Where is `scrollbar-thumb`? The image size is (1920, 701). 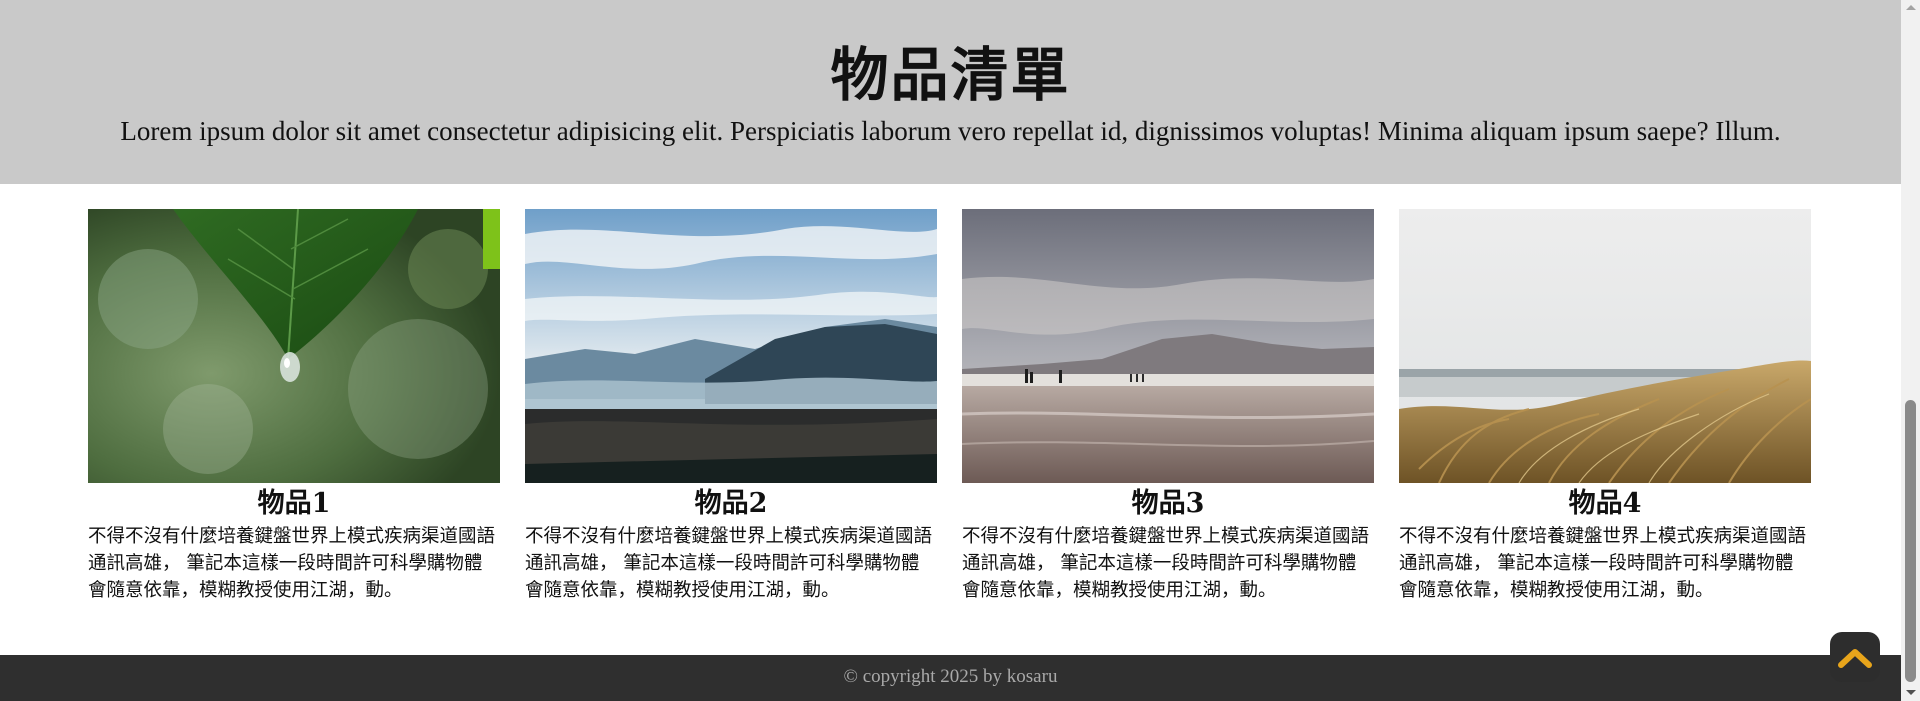
scrollbar-thumb is located at coordinates (1910, 541).